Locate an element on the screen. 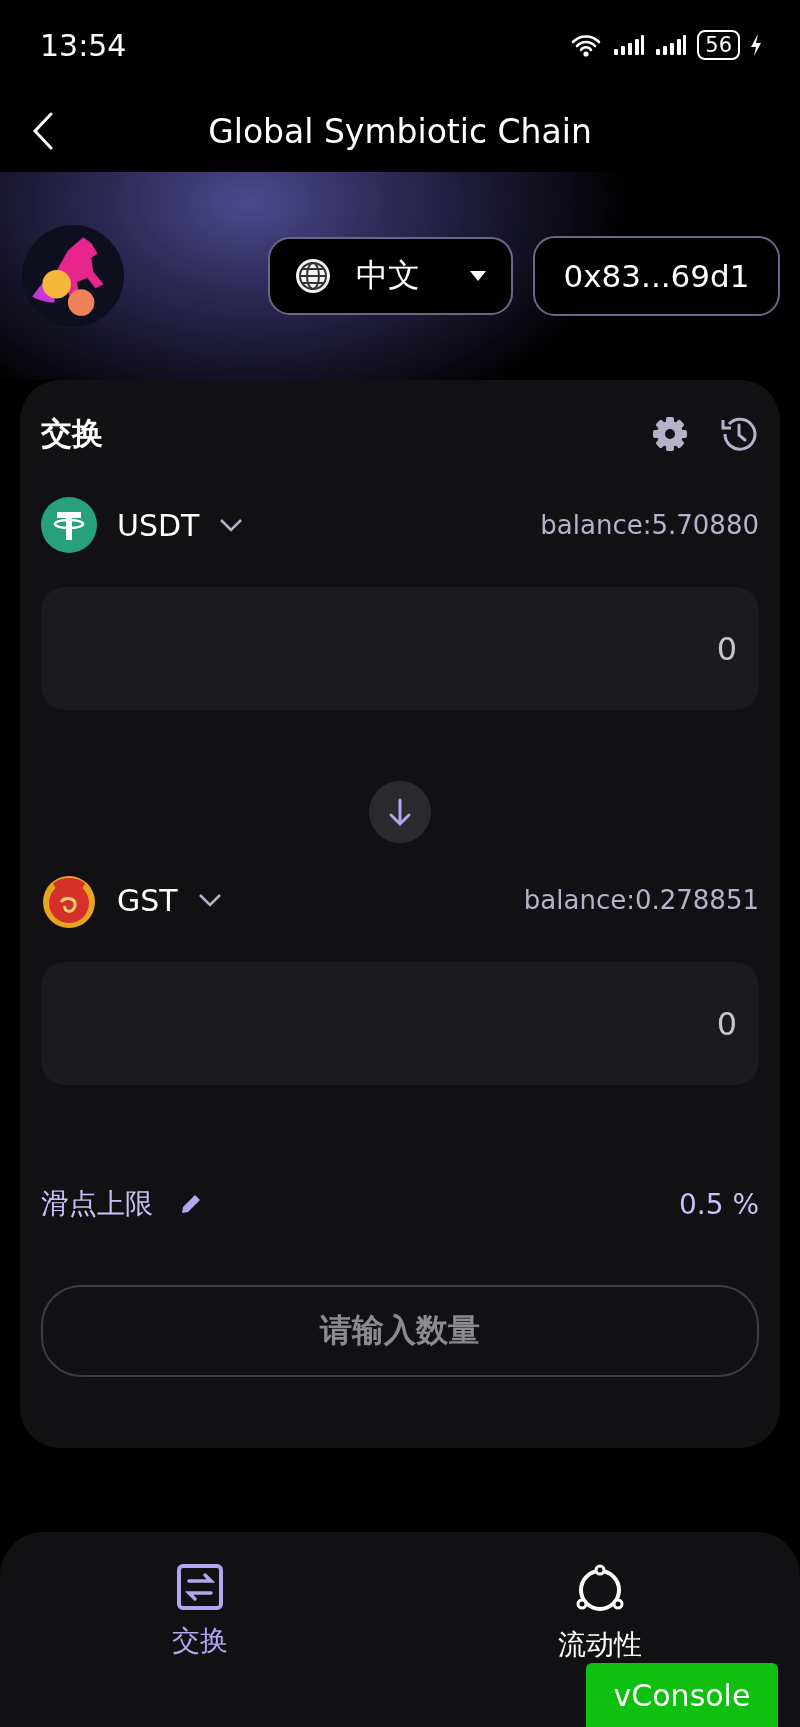 The image size is (800, 1727). page-title: Global Symbiotic Chain is located at coordinates (400, 131).